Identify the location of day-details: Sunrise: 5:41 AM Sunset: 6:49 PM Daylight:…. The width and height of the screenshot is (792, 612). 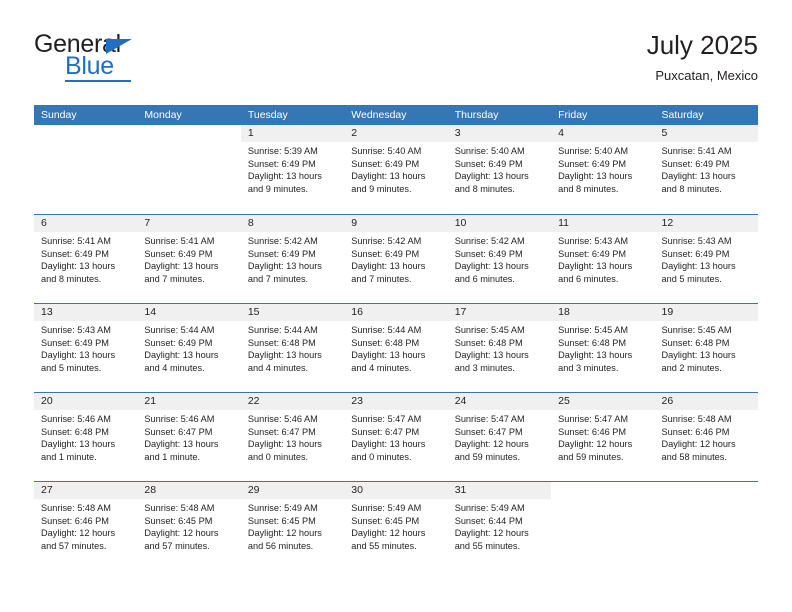
(85, 258).